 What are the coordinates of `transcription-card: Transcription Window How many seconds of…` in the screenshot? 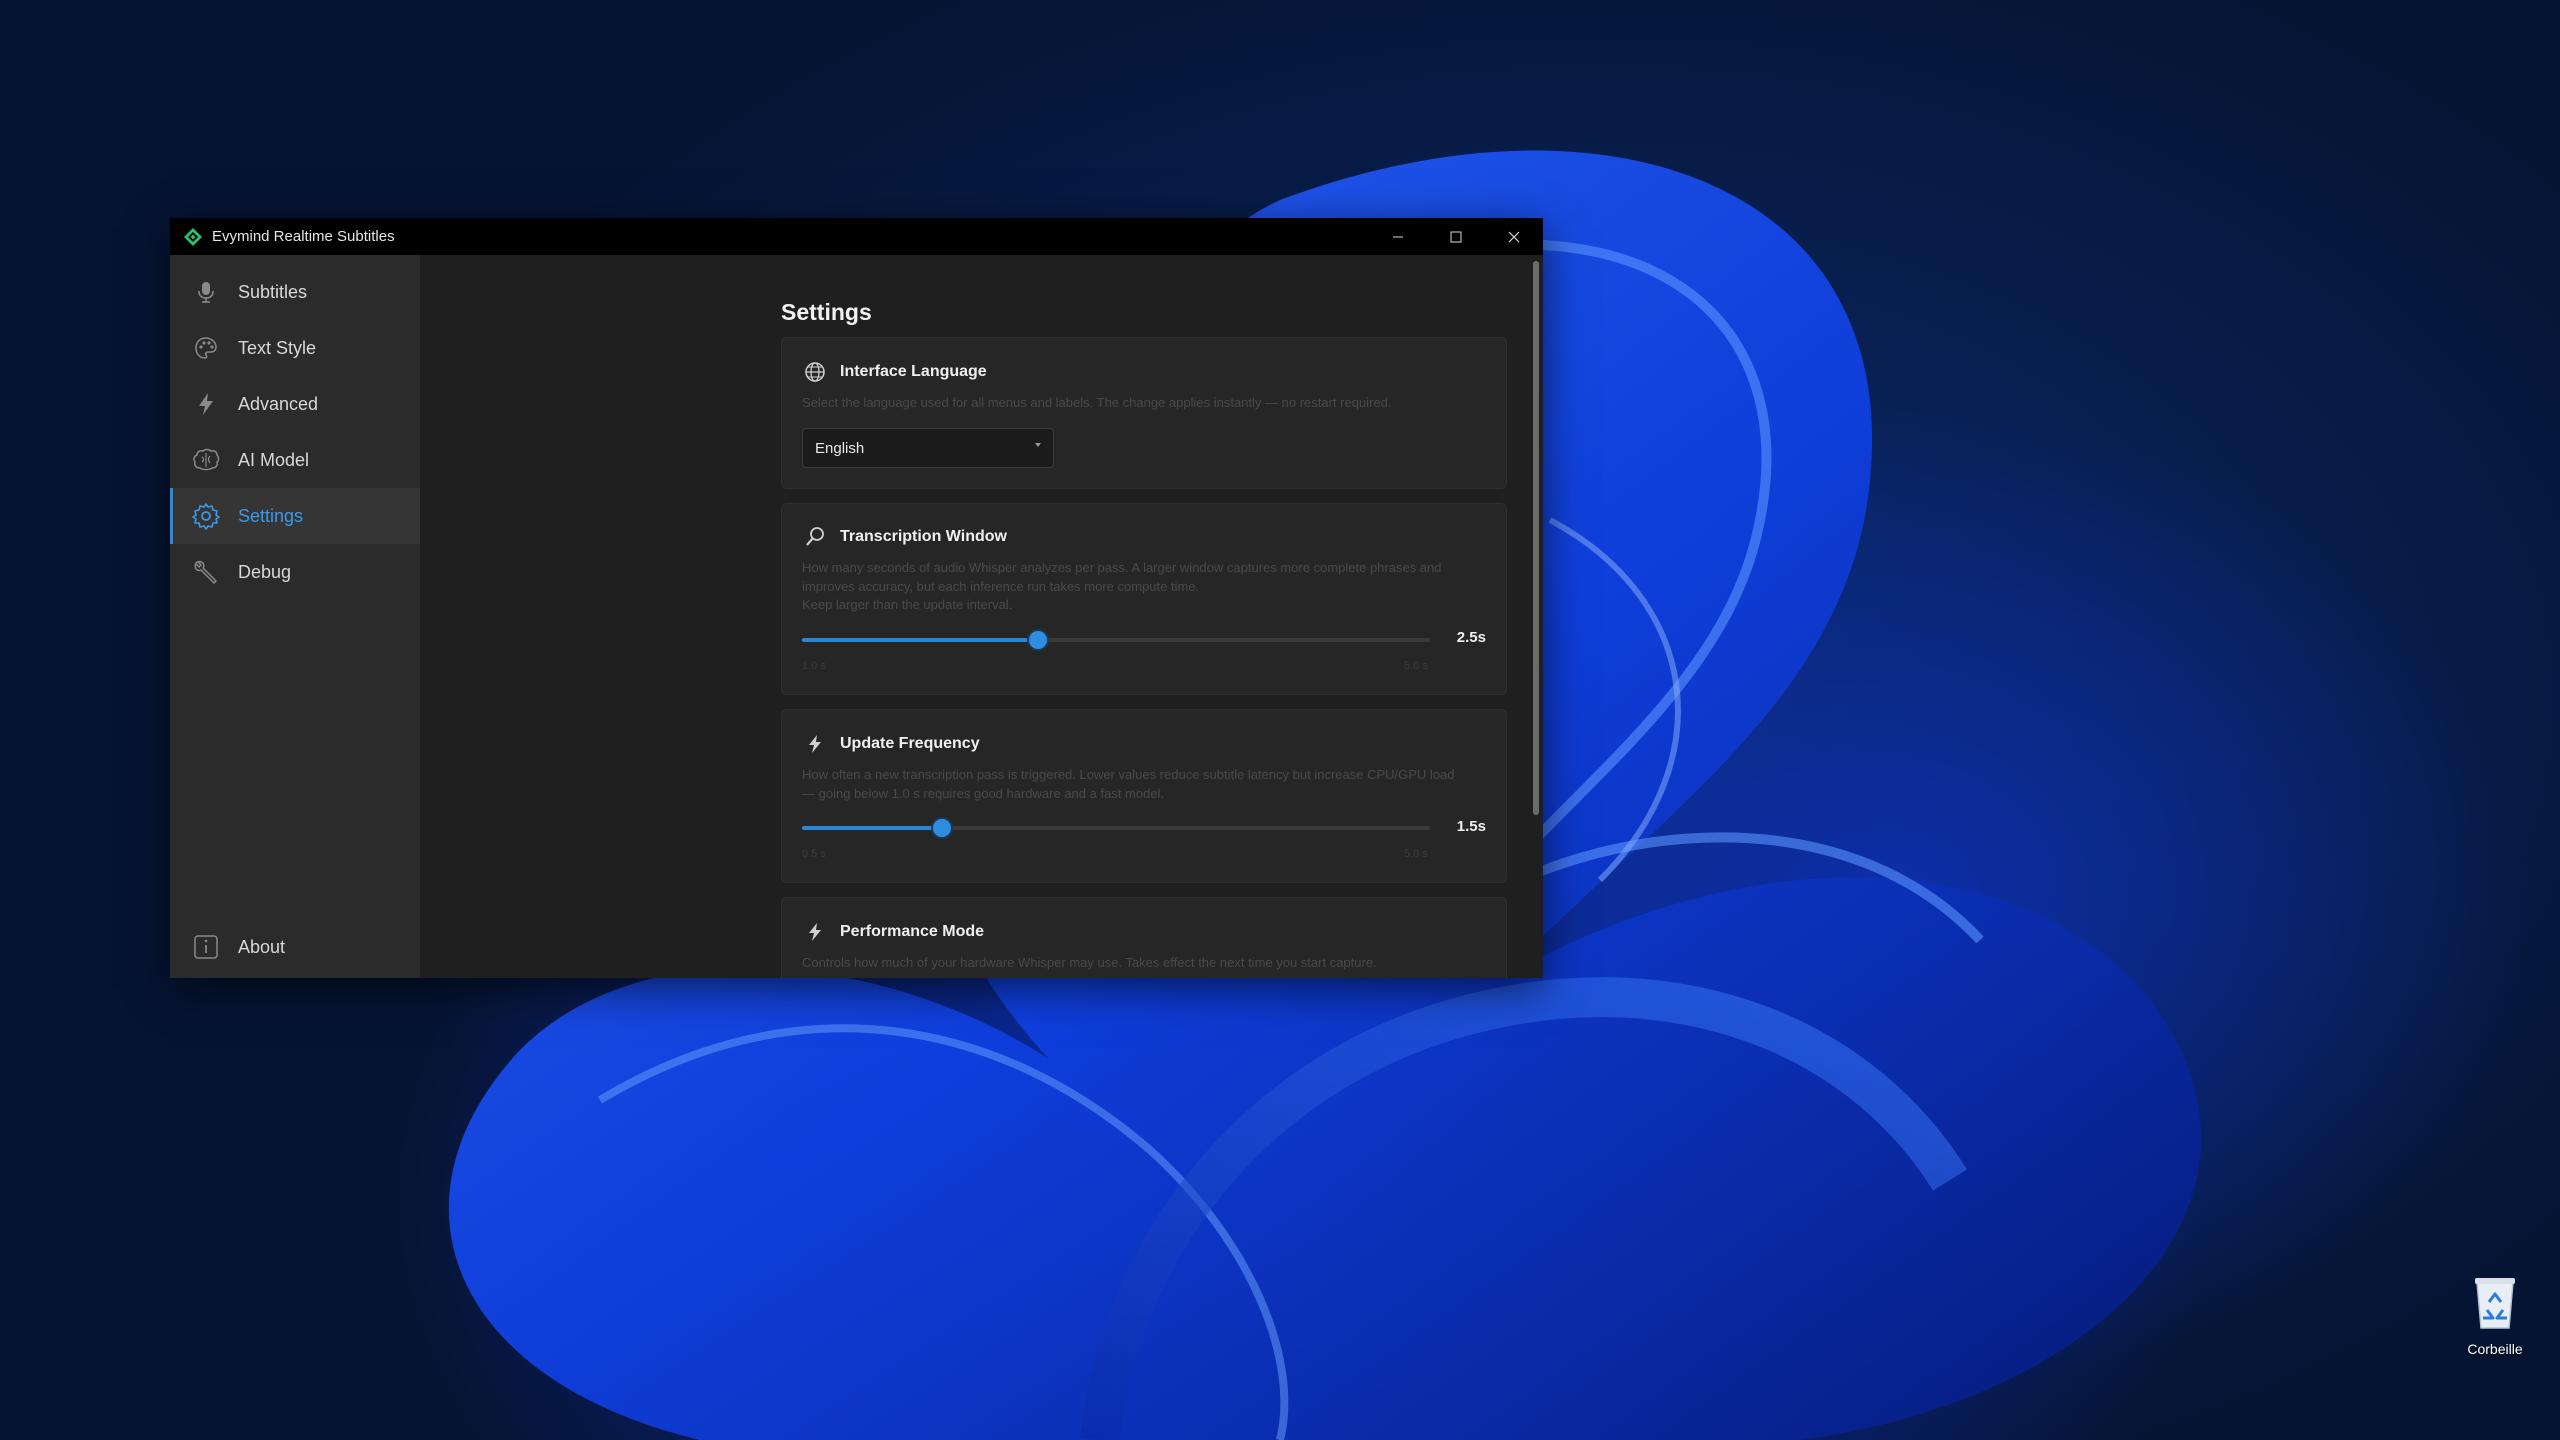 It's located at (1144, 599).